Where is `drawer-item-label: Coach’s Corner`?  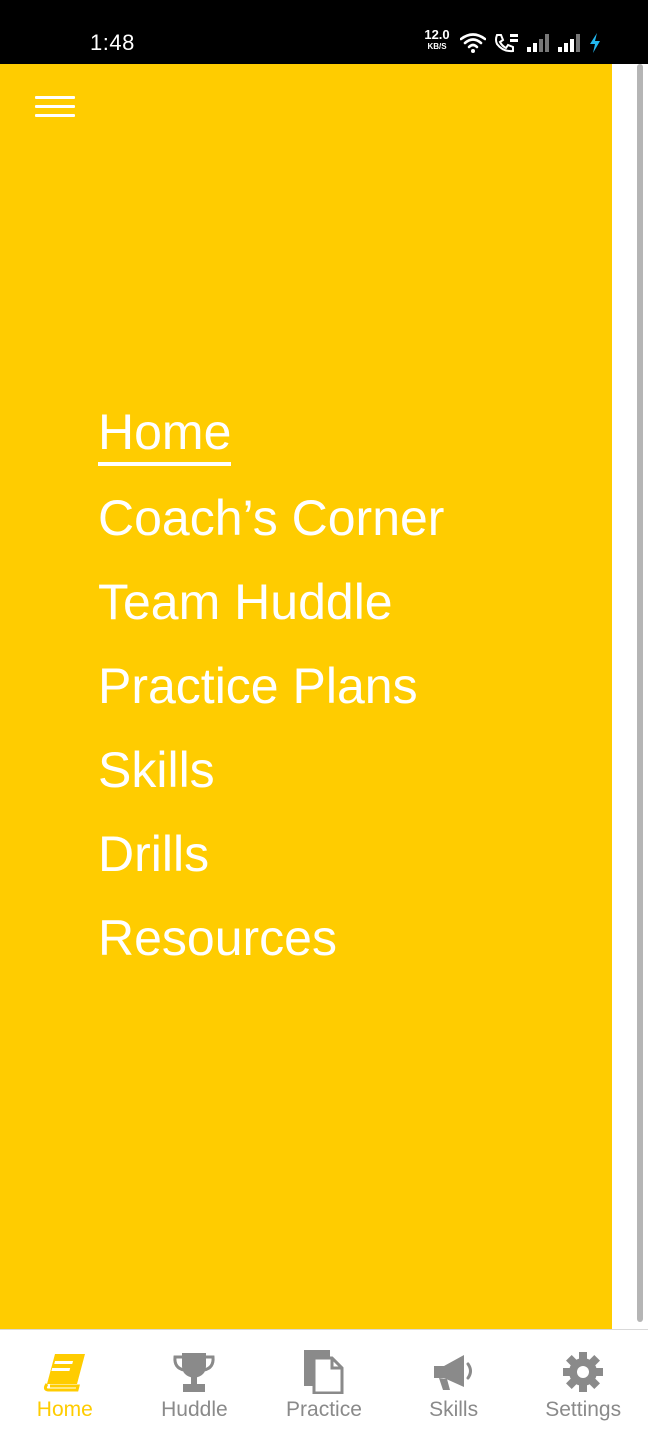
drawer-item-label: Coach’s Corner is located at coordinates (271, 518).